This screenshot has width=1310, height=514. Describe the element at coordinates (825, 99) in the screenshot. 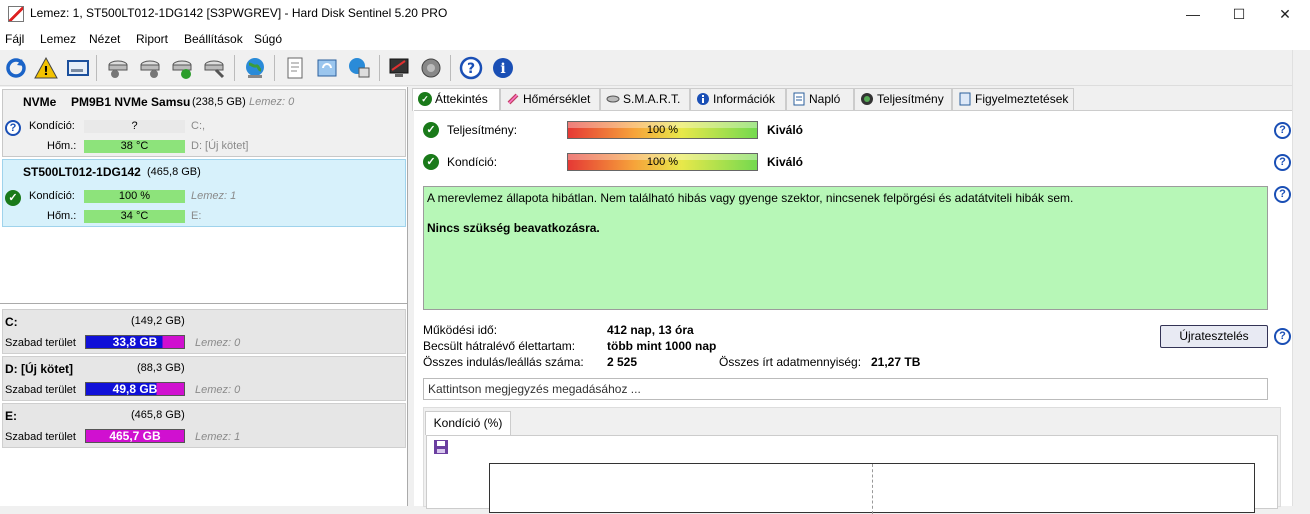

I see `tab-label: Napló` at that location.